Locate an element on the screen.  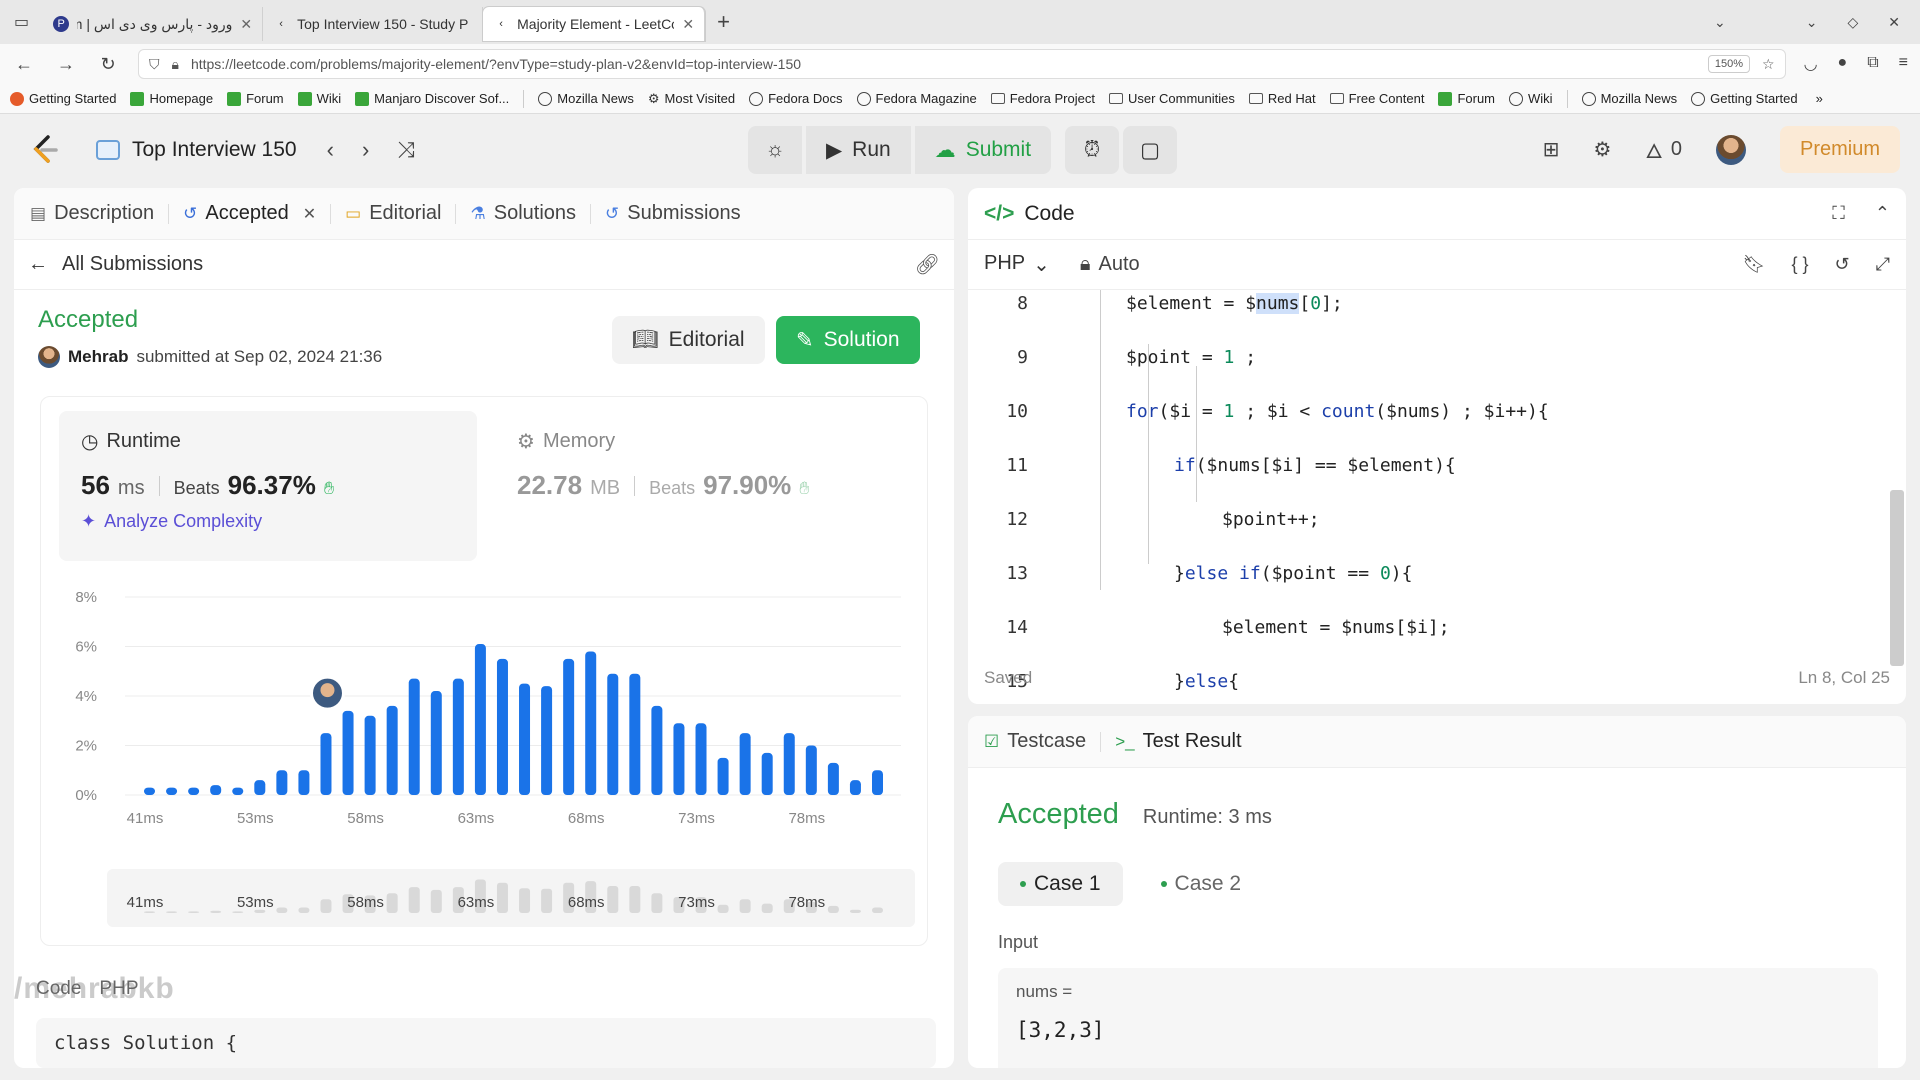
premium-button: Premium is located at coordinates (1839, 149).